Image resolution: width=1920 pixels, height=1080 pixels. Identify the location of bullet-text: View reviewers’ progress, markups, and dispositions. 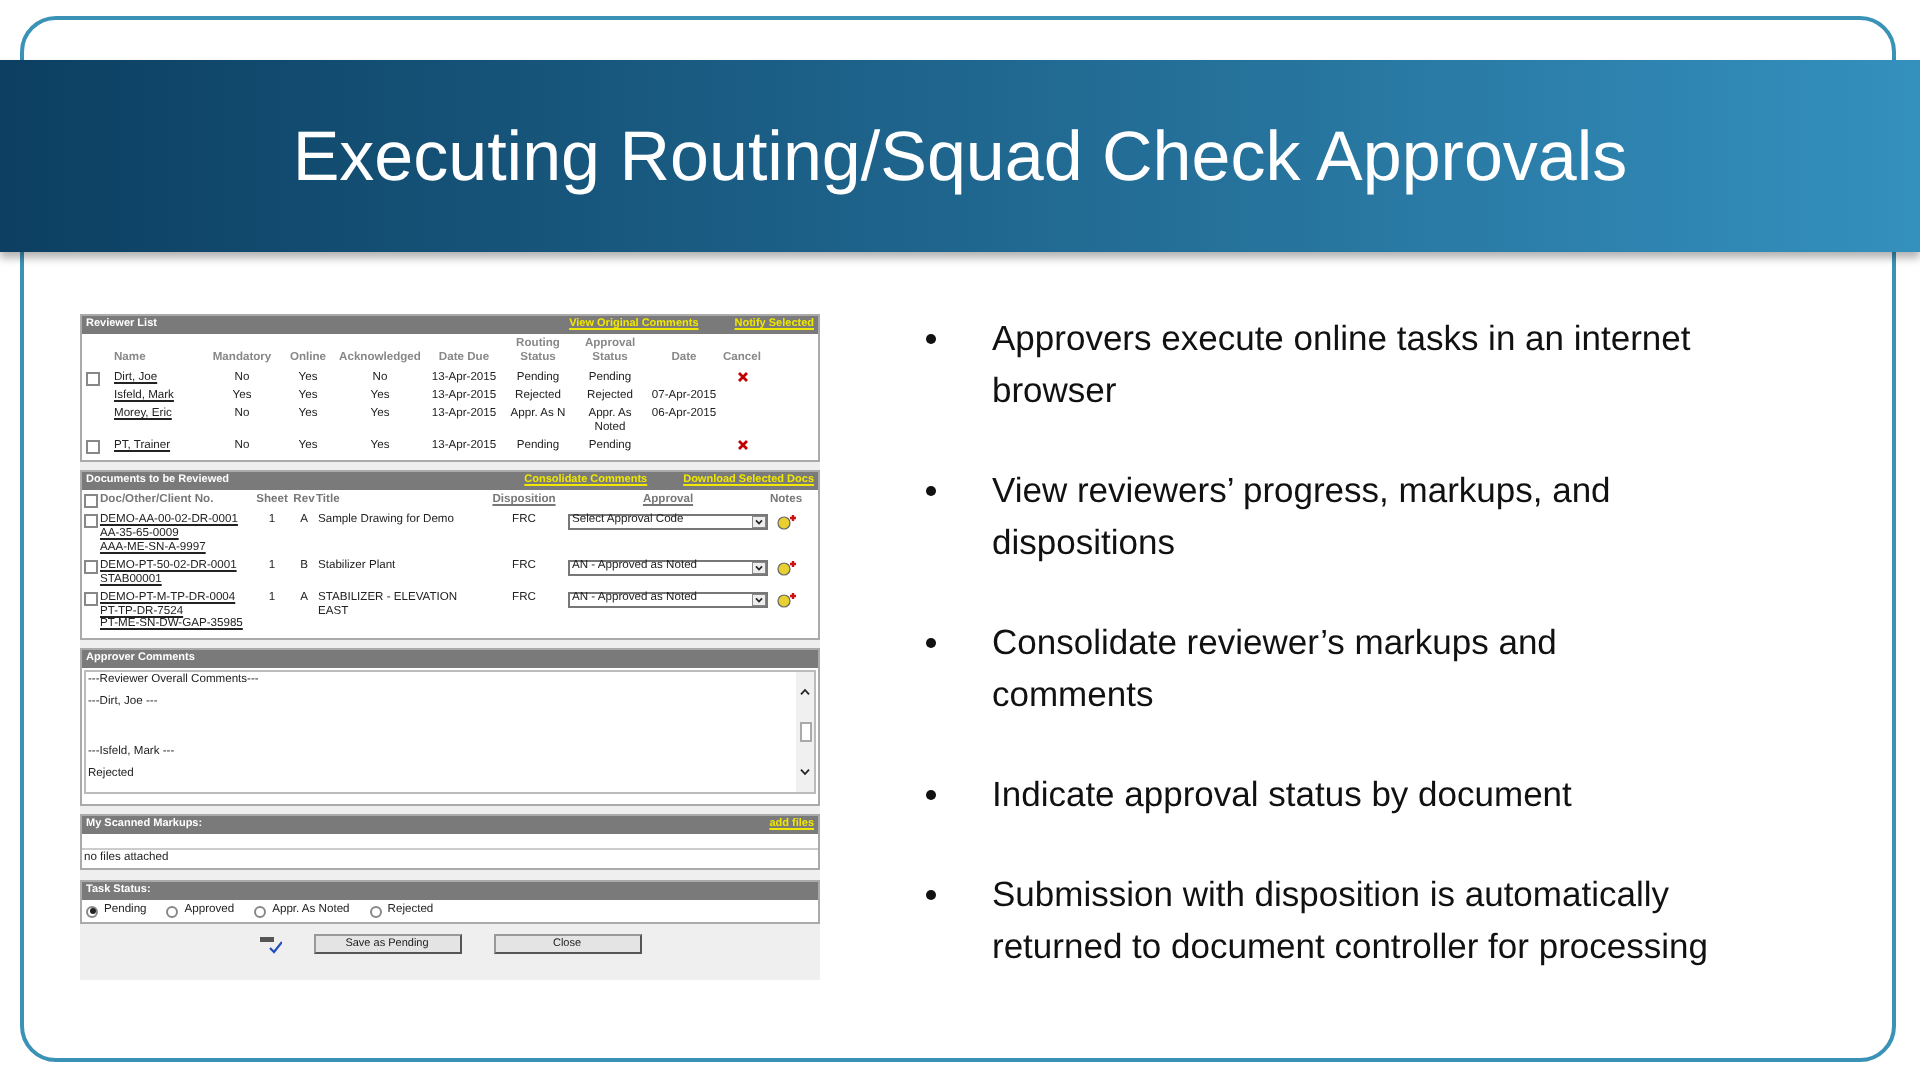
(1302, 517).